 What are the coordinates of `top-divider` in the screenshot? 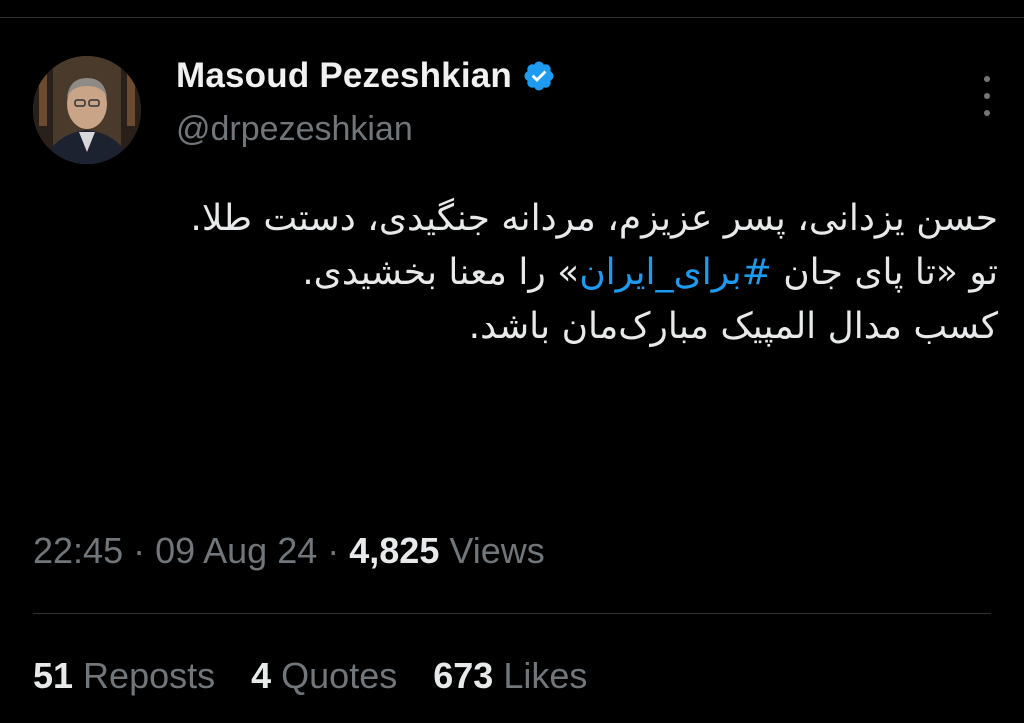 It's located at (512, 17).